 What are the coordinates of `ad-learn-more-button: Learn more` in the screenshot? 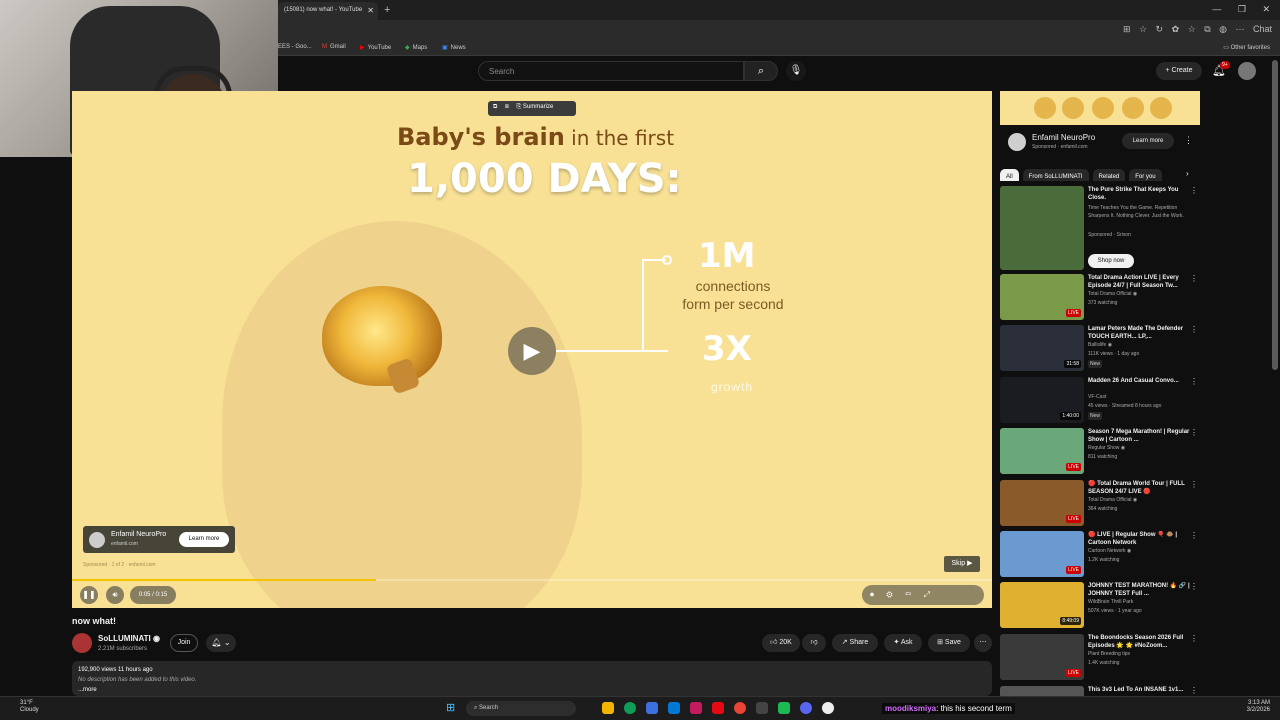 It's located at (204, 539).